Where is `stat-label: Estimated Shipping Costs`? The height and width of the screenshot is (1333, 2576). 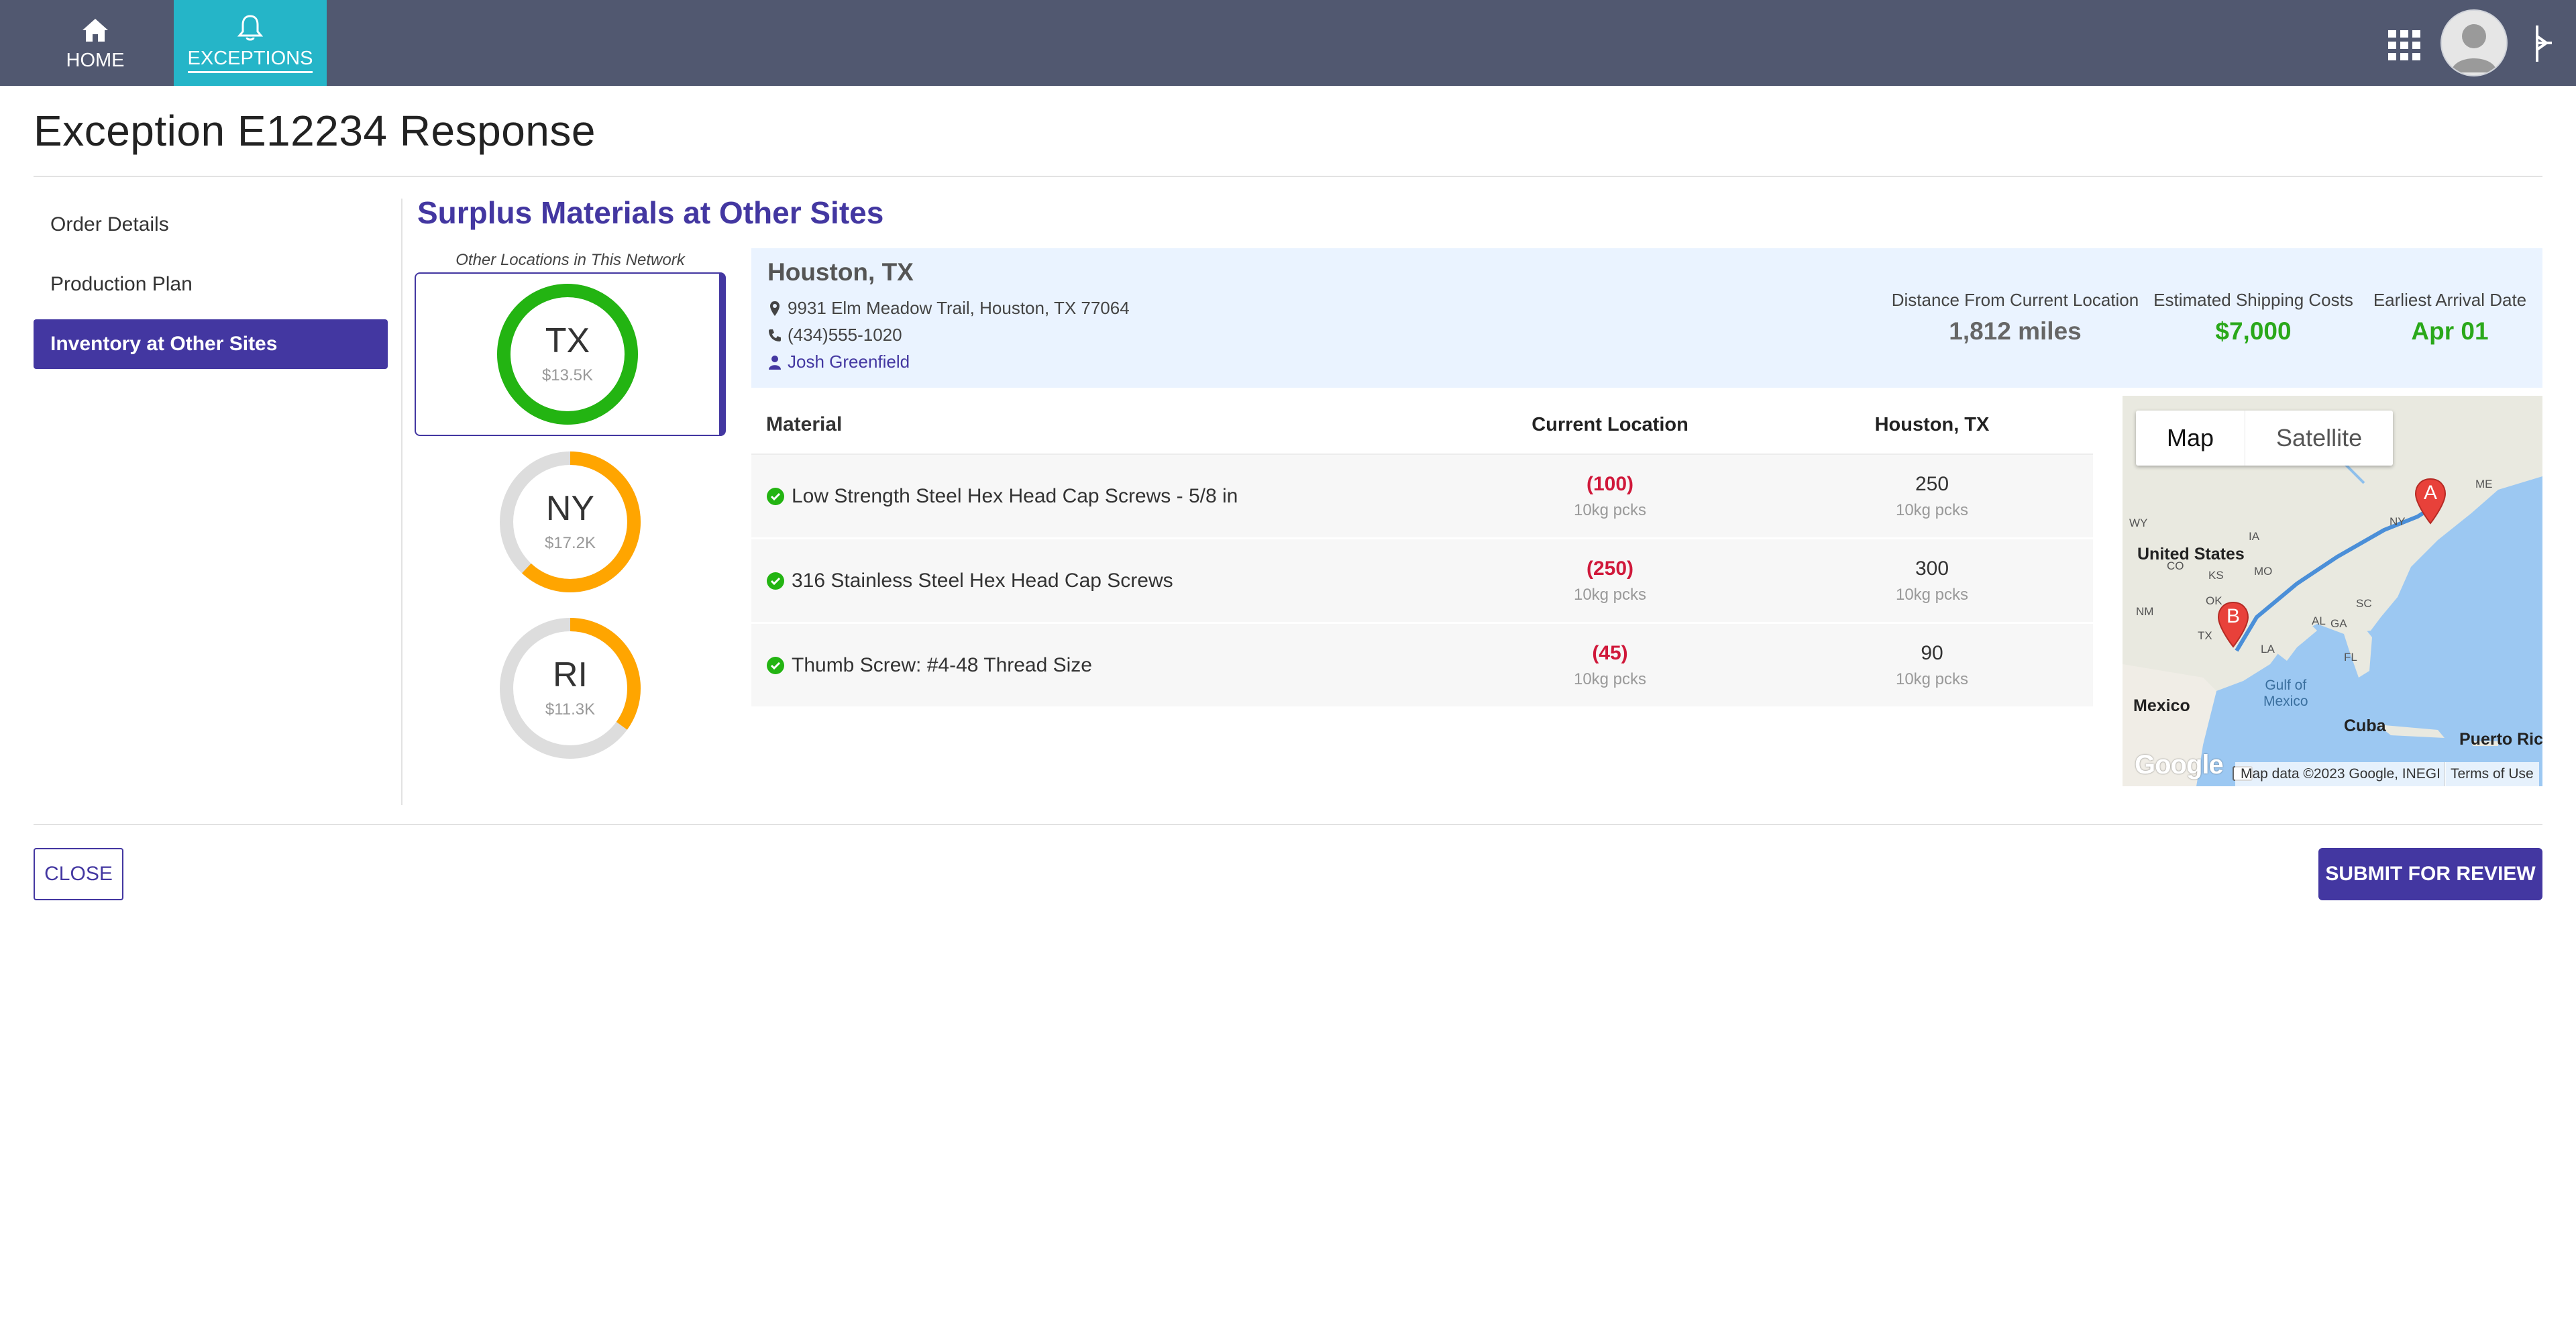 stat-label: Estimated Shipping Costs is located at coordinates (2253, 300).